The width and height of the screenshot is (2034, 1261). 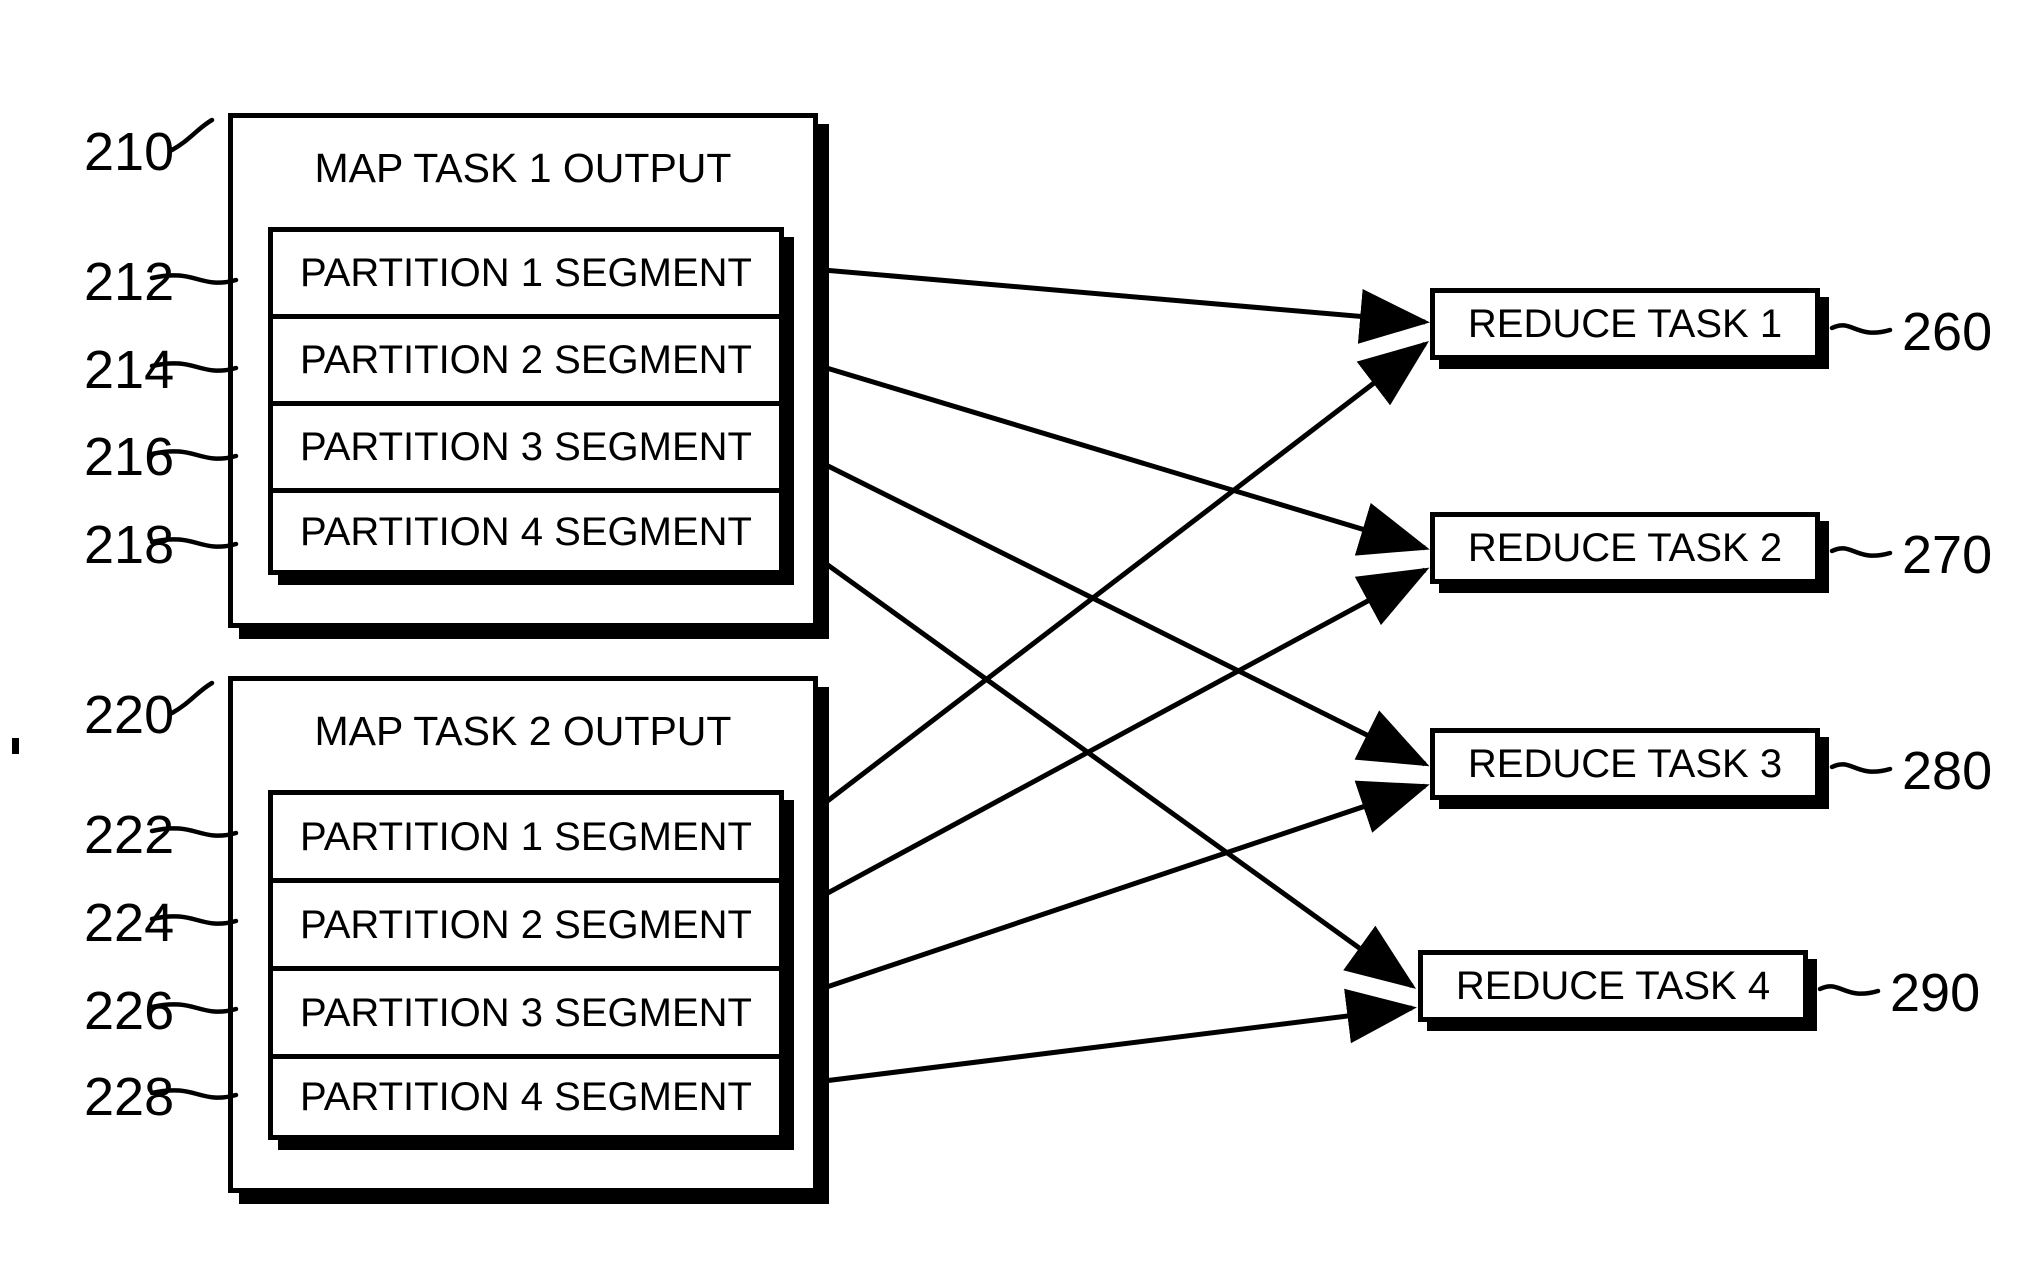 What do you see at coordinates (129, 923) in the screenshot?
I see `ref-numeral-224: 224` at bounding box center [129, 923].